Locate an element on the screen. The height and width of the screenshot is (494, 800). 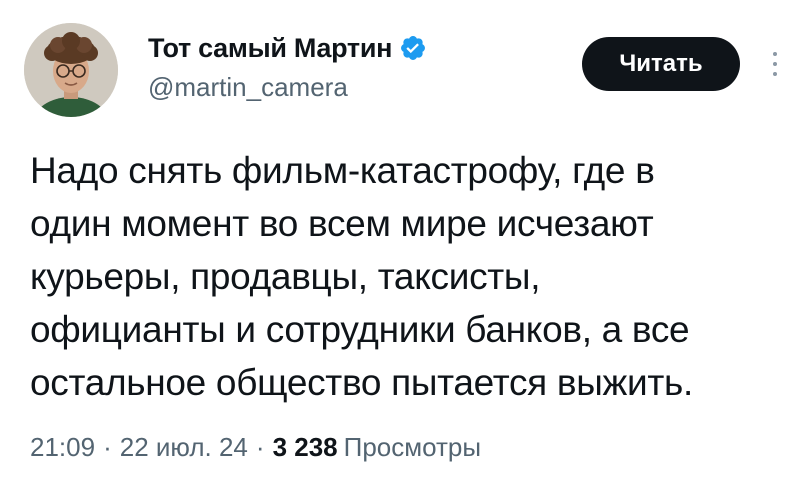
author-handle: @martin_camera is located at coordinates (248, 87).